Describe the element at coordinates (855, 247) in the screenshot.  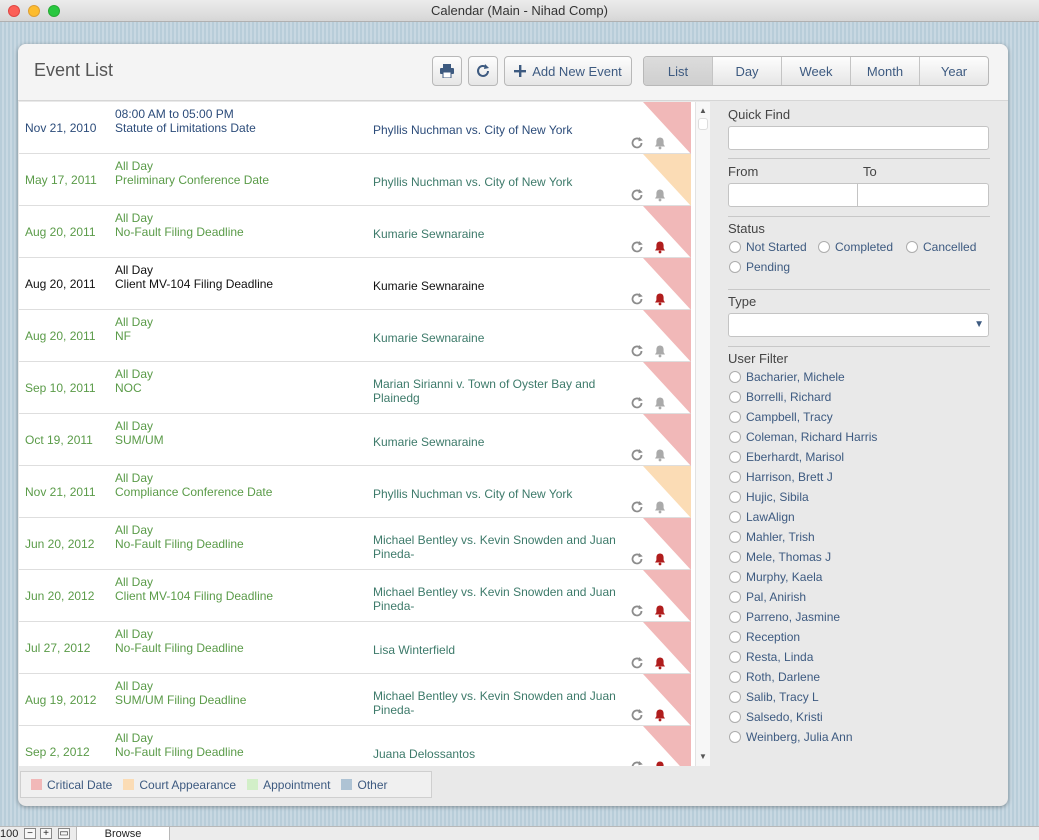
I see `status-completed-radio: Completed` at that location.